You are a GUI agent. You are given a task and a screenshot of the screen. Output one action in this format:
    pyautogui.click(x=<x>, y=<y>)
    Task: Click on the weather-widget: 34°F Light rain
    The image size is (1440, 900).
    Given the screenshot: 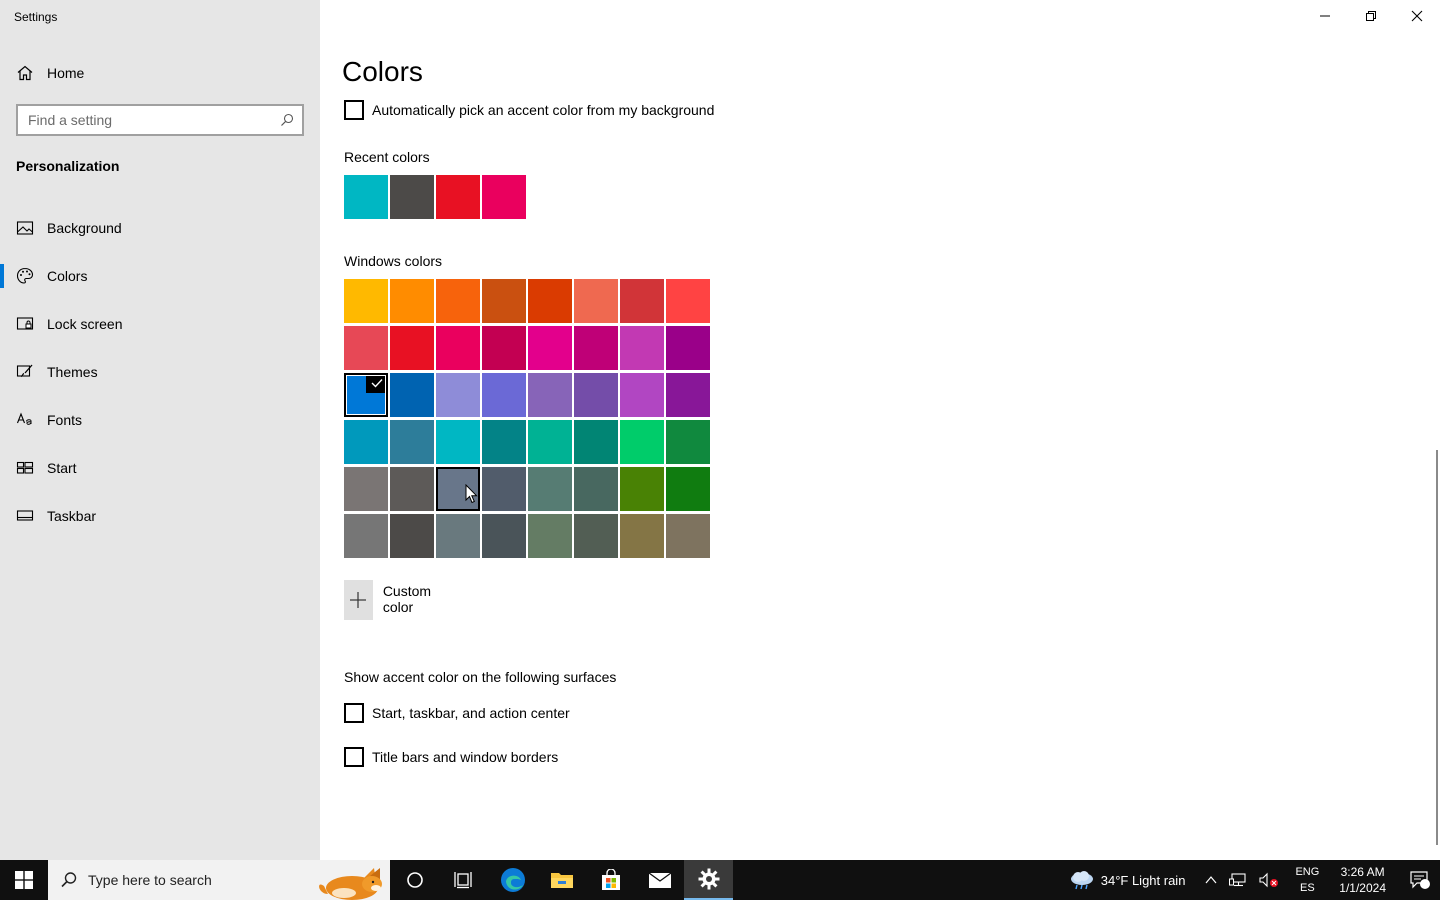 What is the action you would take?
    pyautogui.click(x=1127, y=880)
    